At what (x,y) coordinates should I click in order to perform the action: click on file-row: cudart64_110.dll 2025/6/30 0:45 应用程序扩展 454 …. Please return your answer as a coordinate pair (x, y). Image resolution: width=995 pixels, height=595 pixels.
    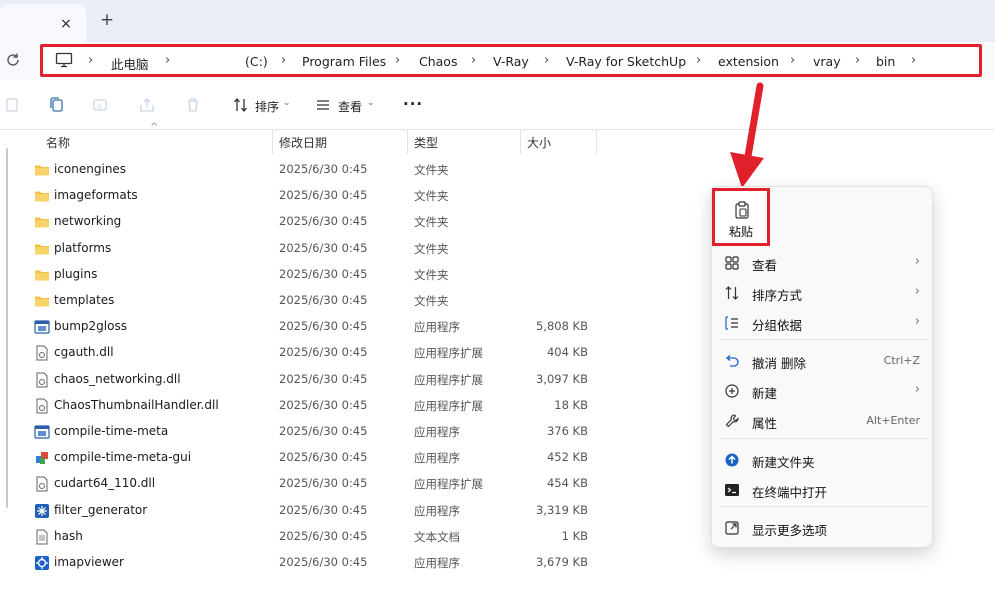
    Looking at the image, I should click on (315, 484).